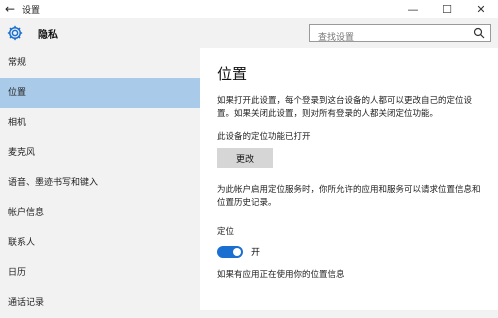 The image size is (498, 318). I want to click on sidebar-item-contacts: 联系人, so click(100, 243).